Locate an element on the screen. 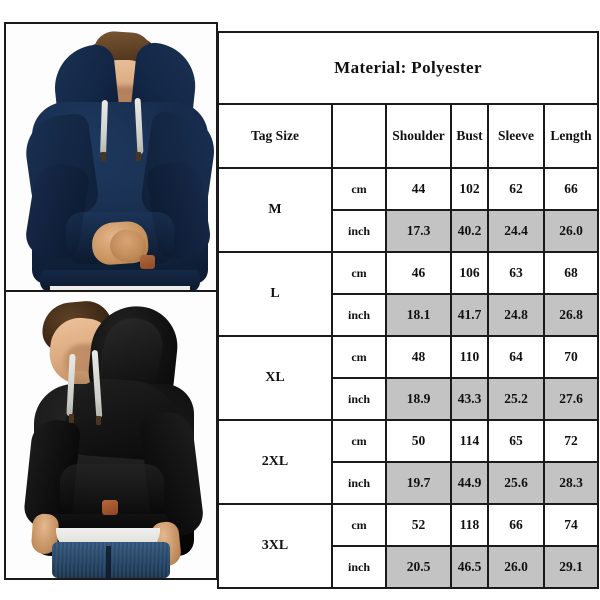 This screenshot has height=600, width=600. table-row: M cm 44 102 62 66 is located at coordinates (408, 210).